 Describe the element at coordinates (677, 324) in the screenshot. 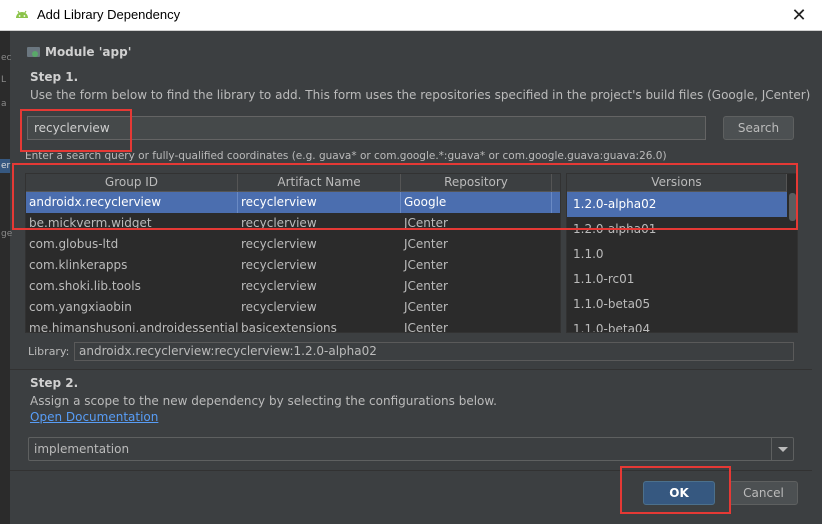

I see `version-item: 1.1.0-beta04` at that location.